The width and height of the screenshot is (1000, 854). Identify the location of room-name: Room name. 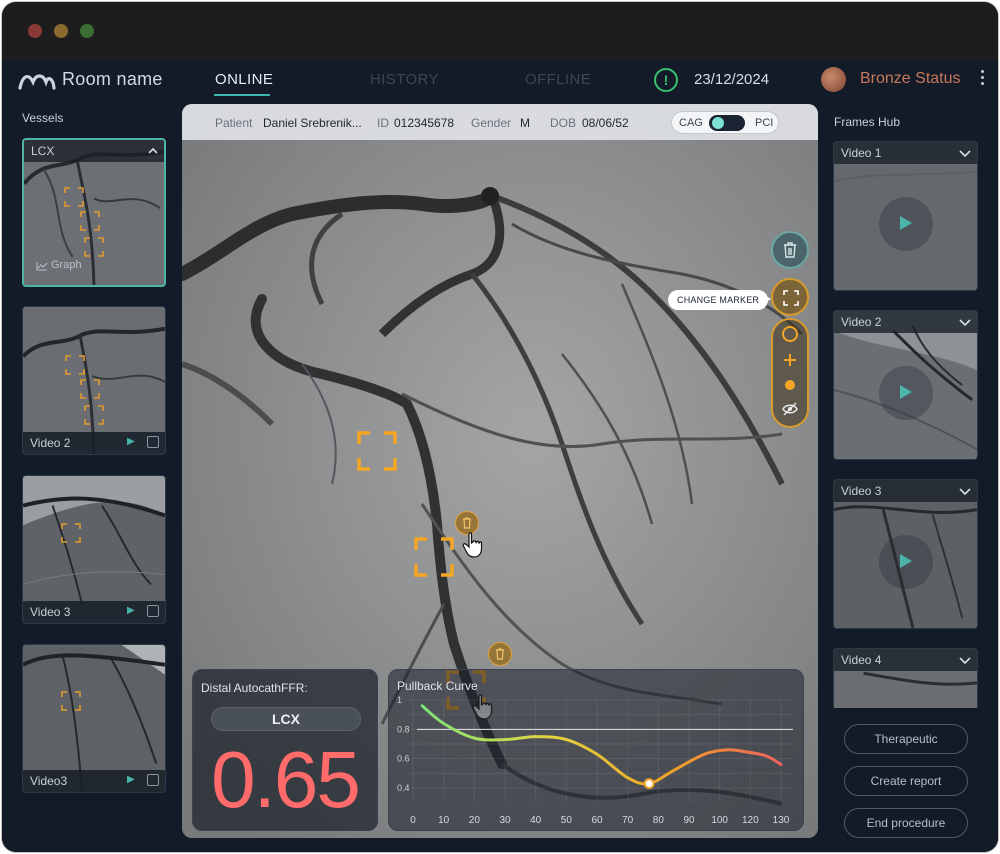
(112, 79).